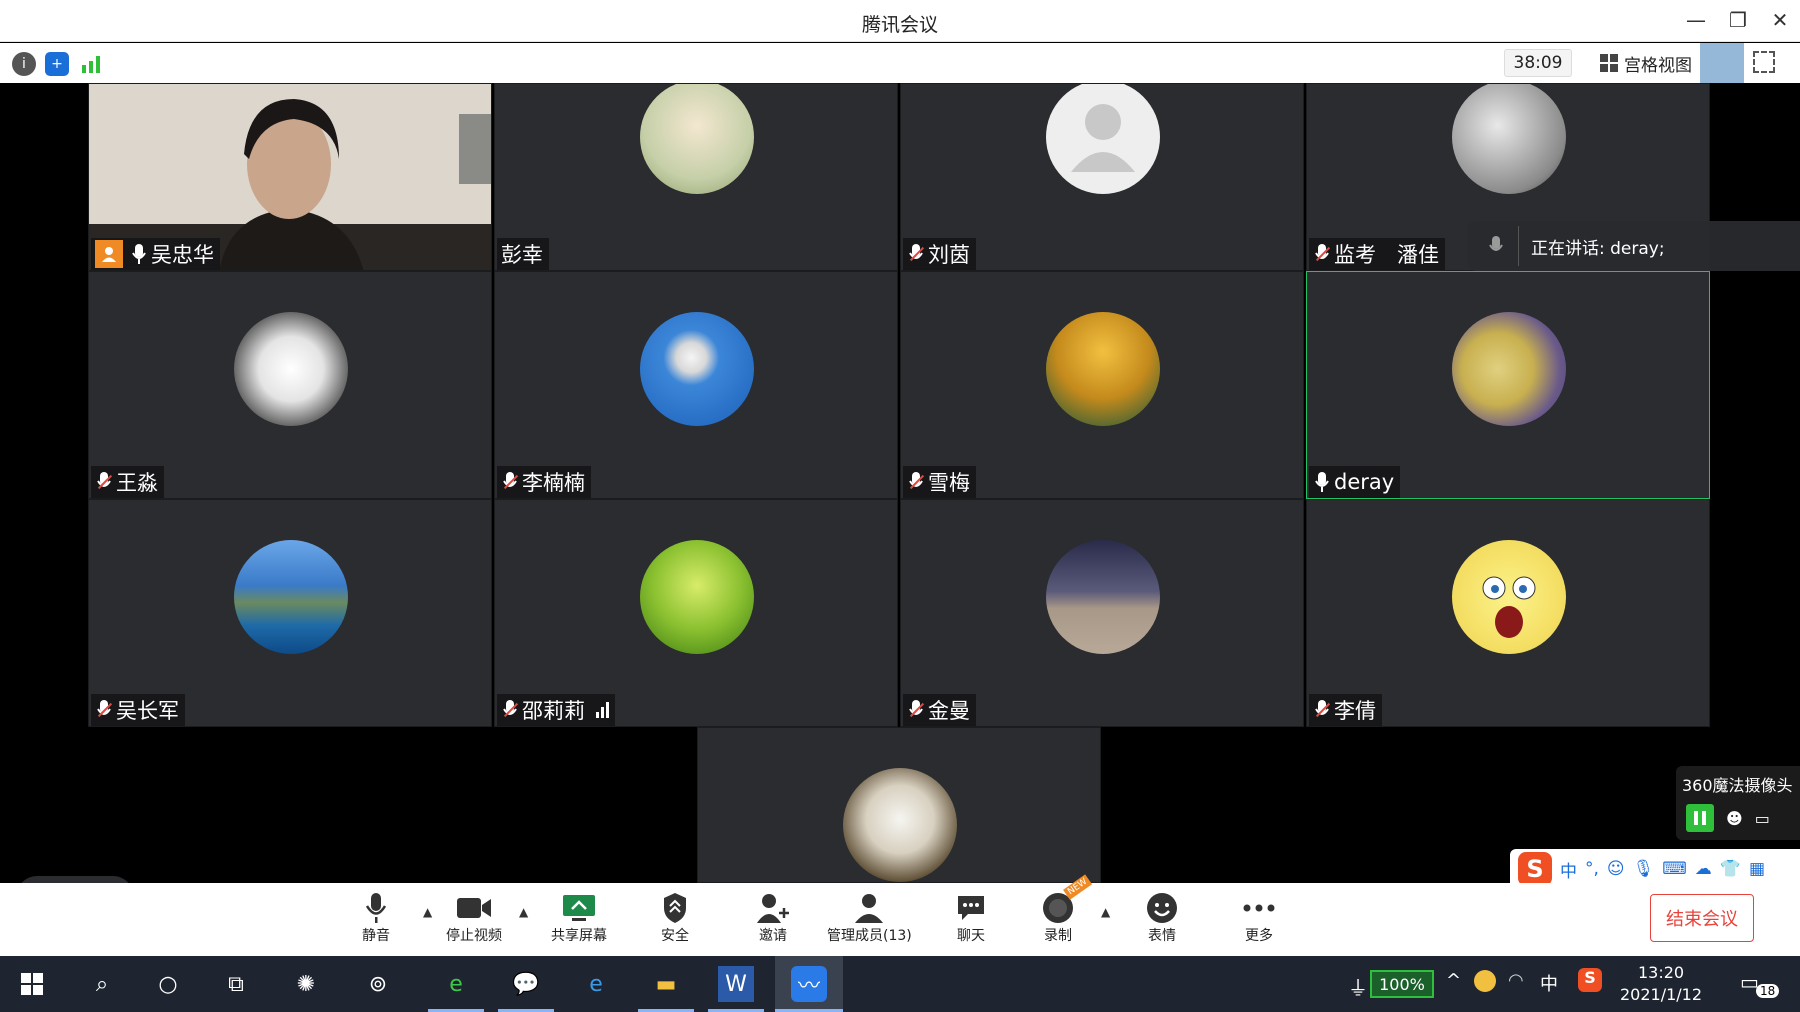  What do you see at coordinates (809, 984) in the screenshot?
I see `tencent-meeting-taskbar-item: 〰` at bounding box center [809, 984].